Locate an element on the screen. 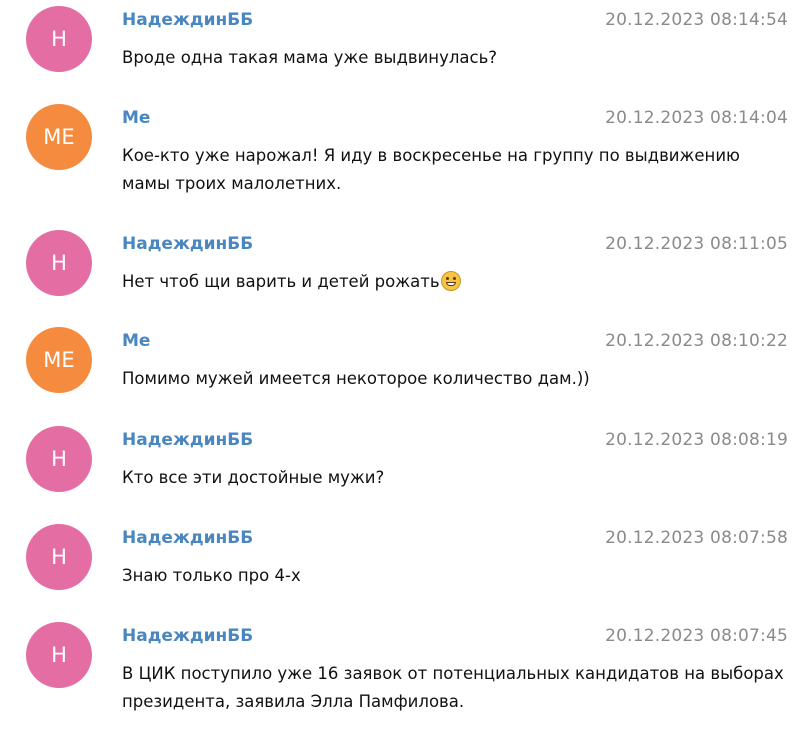 This screenshot has height=740, width=800. message-text: Нет чтоб щи варить и детей рожать is located at coordinates (456, 282).